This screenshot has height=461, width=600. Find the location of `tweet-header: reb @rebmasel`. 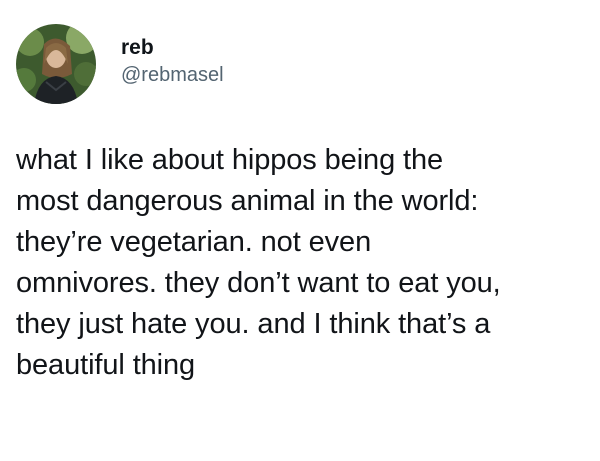

tweet-header: reb @rebmasel is located at coordinates (120, 64).